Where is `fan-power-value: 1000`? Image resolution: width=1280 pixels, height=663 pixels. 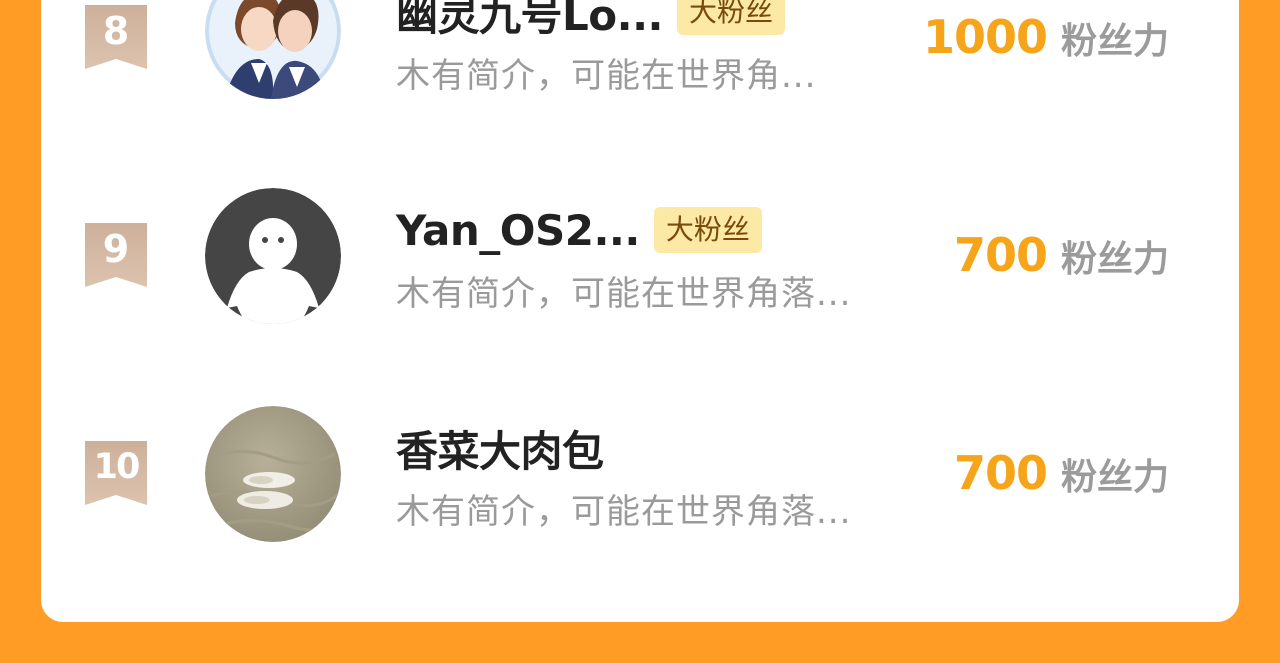
fan-power-value: 1000 is located at coordinates (985, 37).